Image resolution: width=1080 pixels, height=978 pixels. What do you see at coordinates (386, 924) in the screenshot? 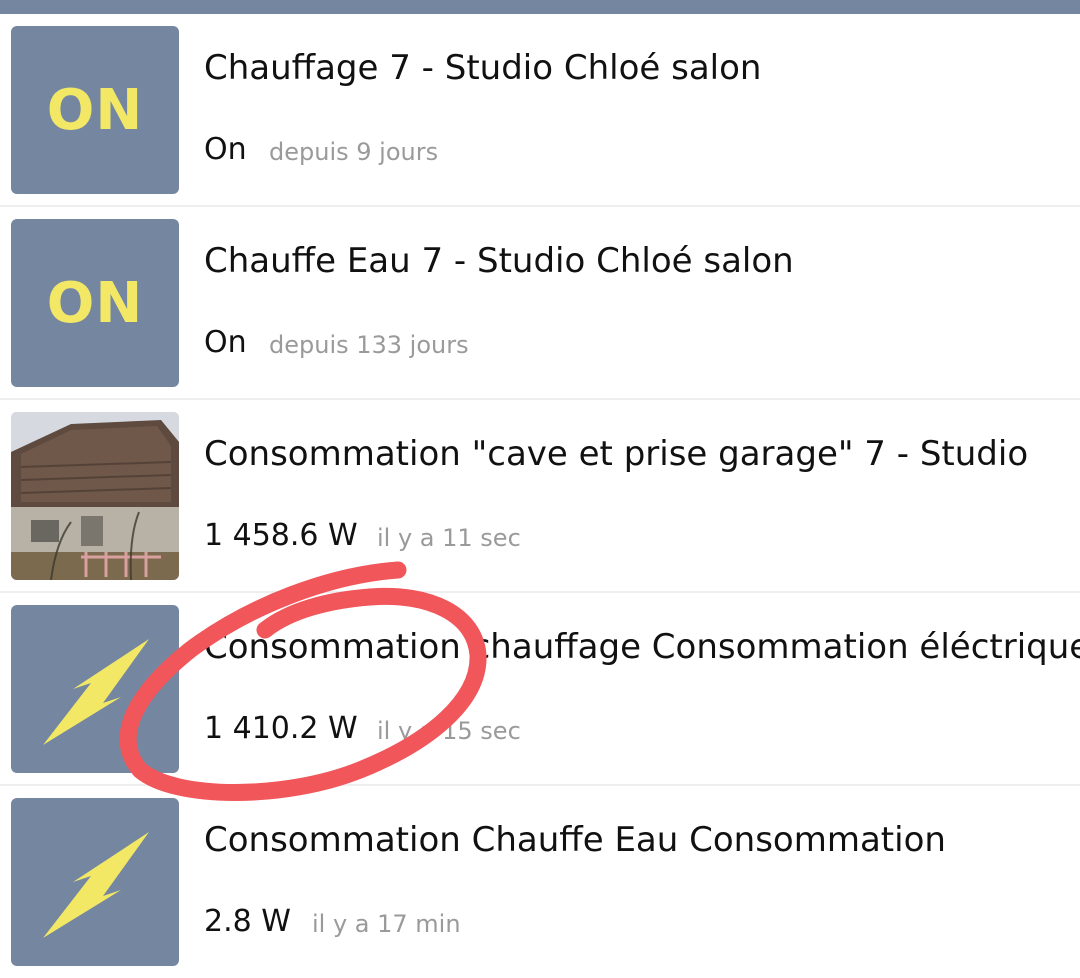
I see `device-last-update: il y a 17 min` at bounding box center [386, 924].